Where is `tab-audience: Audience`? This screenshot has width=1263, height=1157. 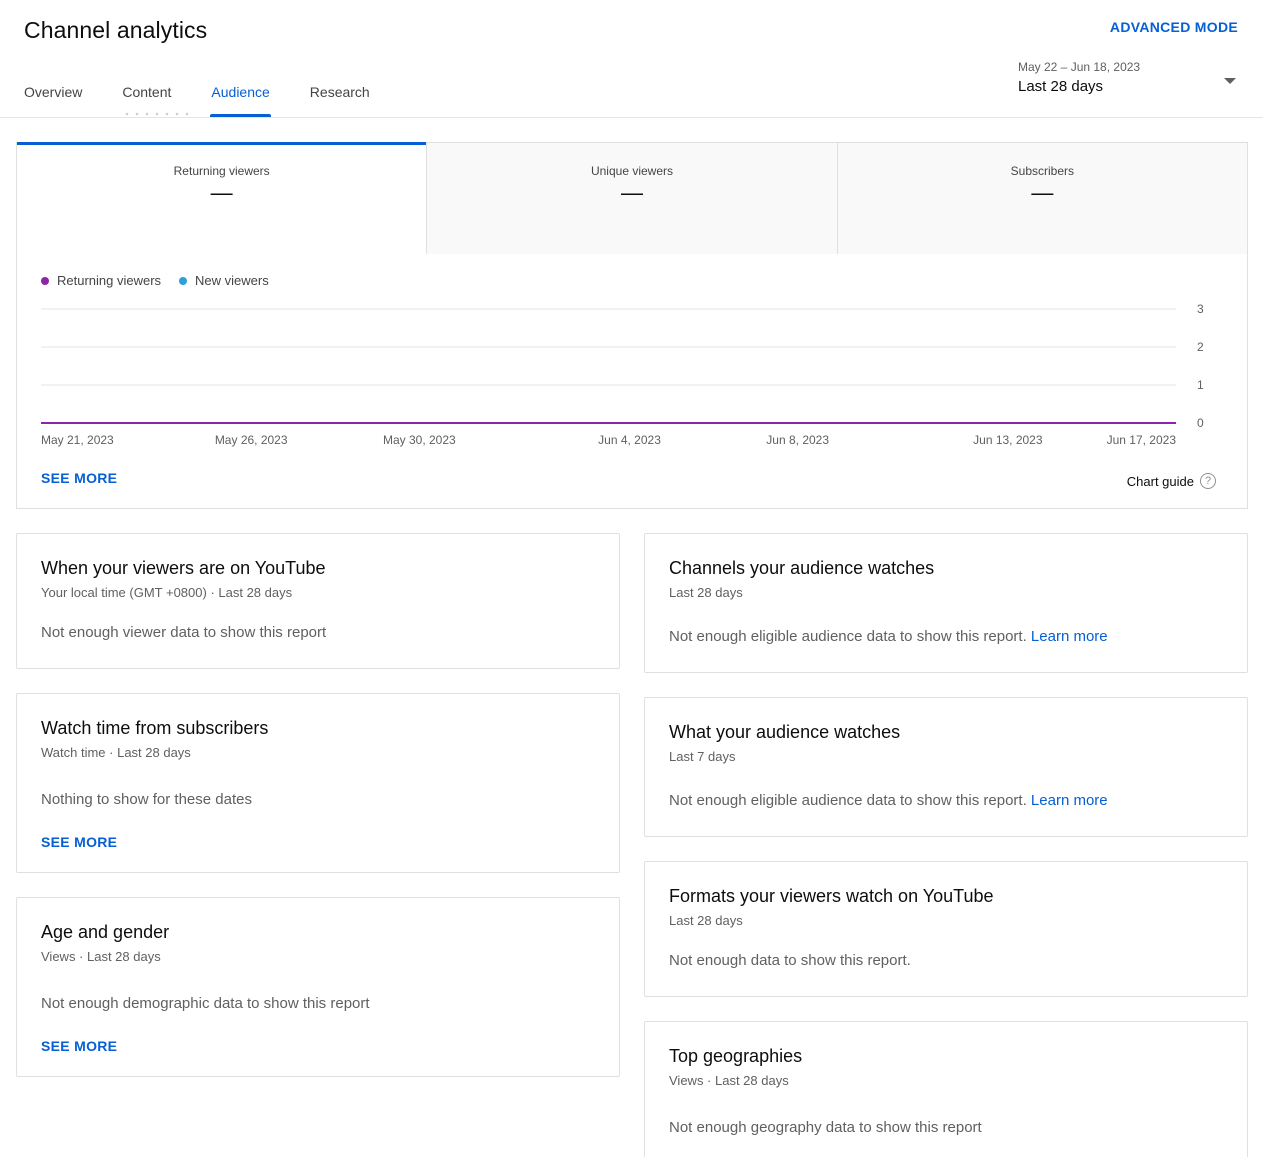 tab-audience: Audience is located at coordinates (241, 100).